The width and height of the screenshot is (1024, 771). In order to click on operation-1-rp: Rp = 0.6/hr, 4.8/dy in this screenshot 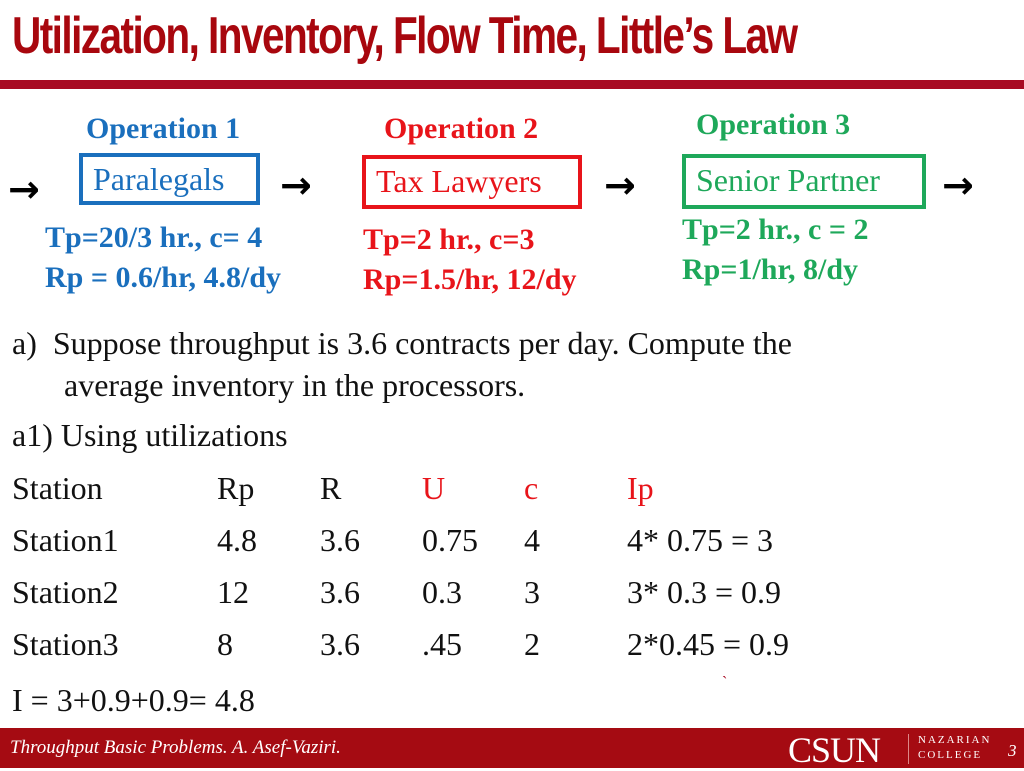, I will do `click(163, 277)`.